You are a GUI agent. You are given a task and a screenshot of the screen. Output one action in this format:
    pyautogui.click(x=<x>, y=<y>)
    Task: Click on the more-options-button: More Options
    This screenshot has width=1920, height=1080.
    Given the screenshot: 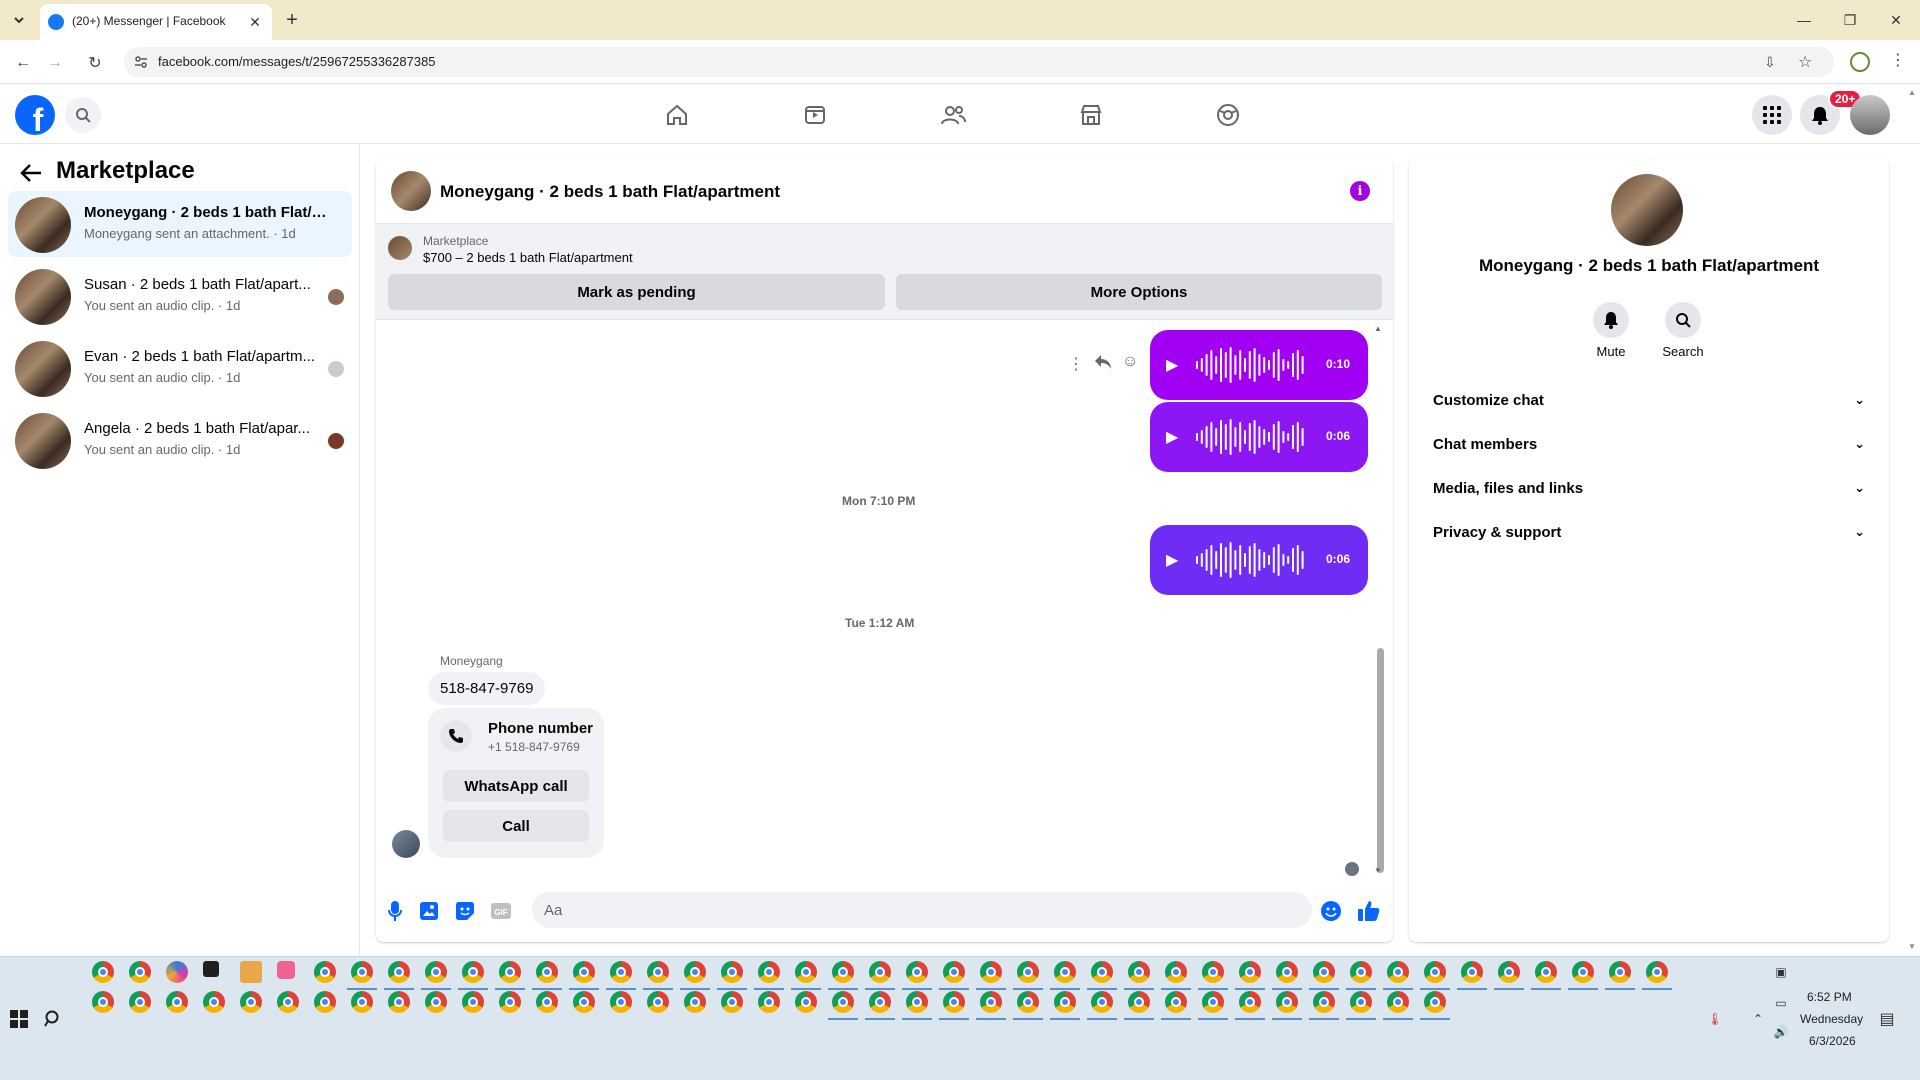 What is the action you would take?
    pyautogui.click(x=1139, y=292)
    